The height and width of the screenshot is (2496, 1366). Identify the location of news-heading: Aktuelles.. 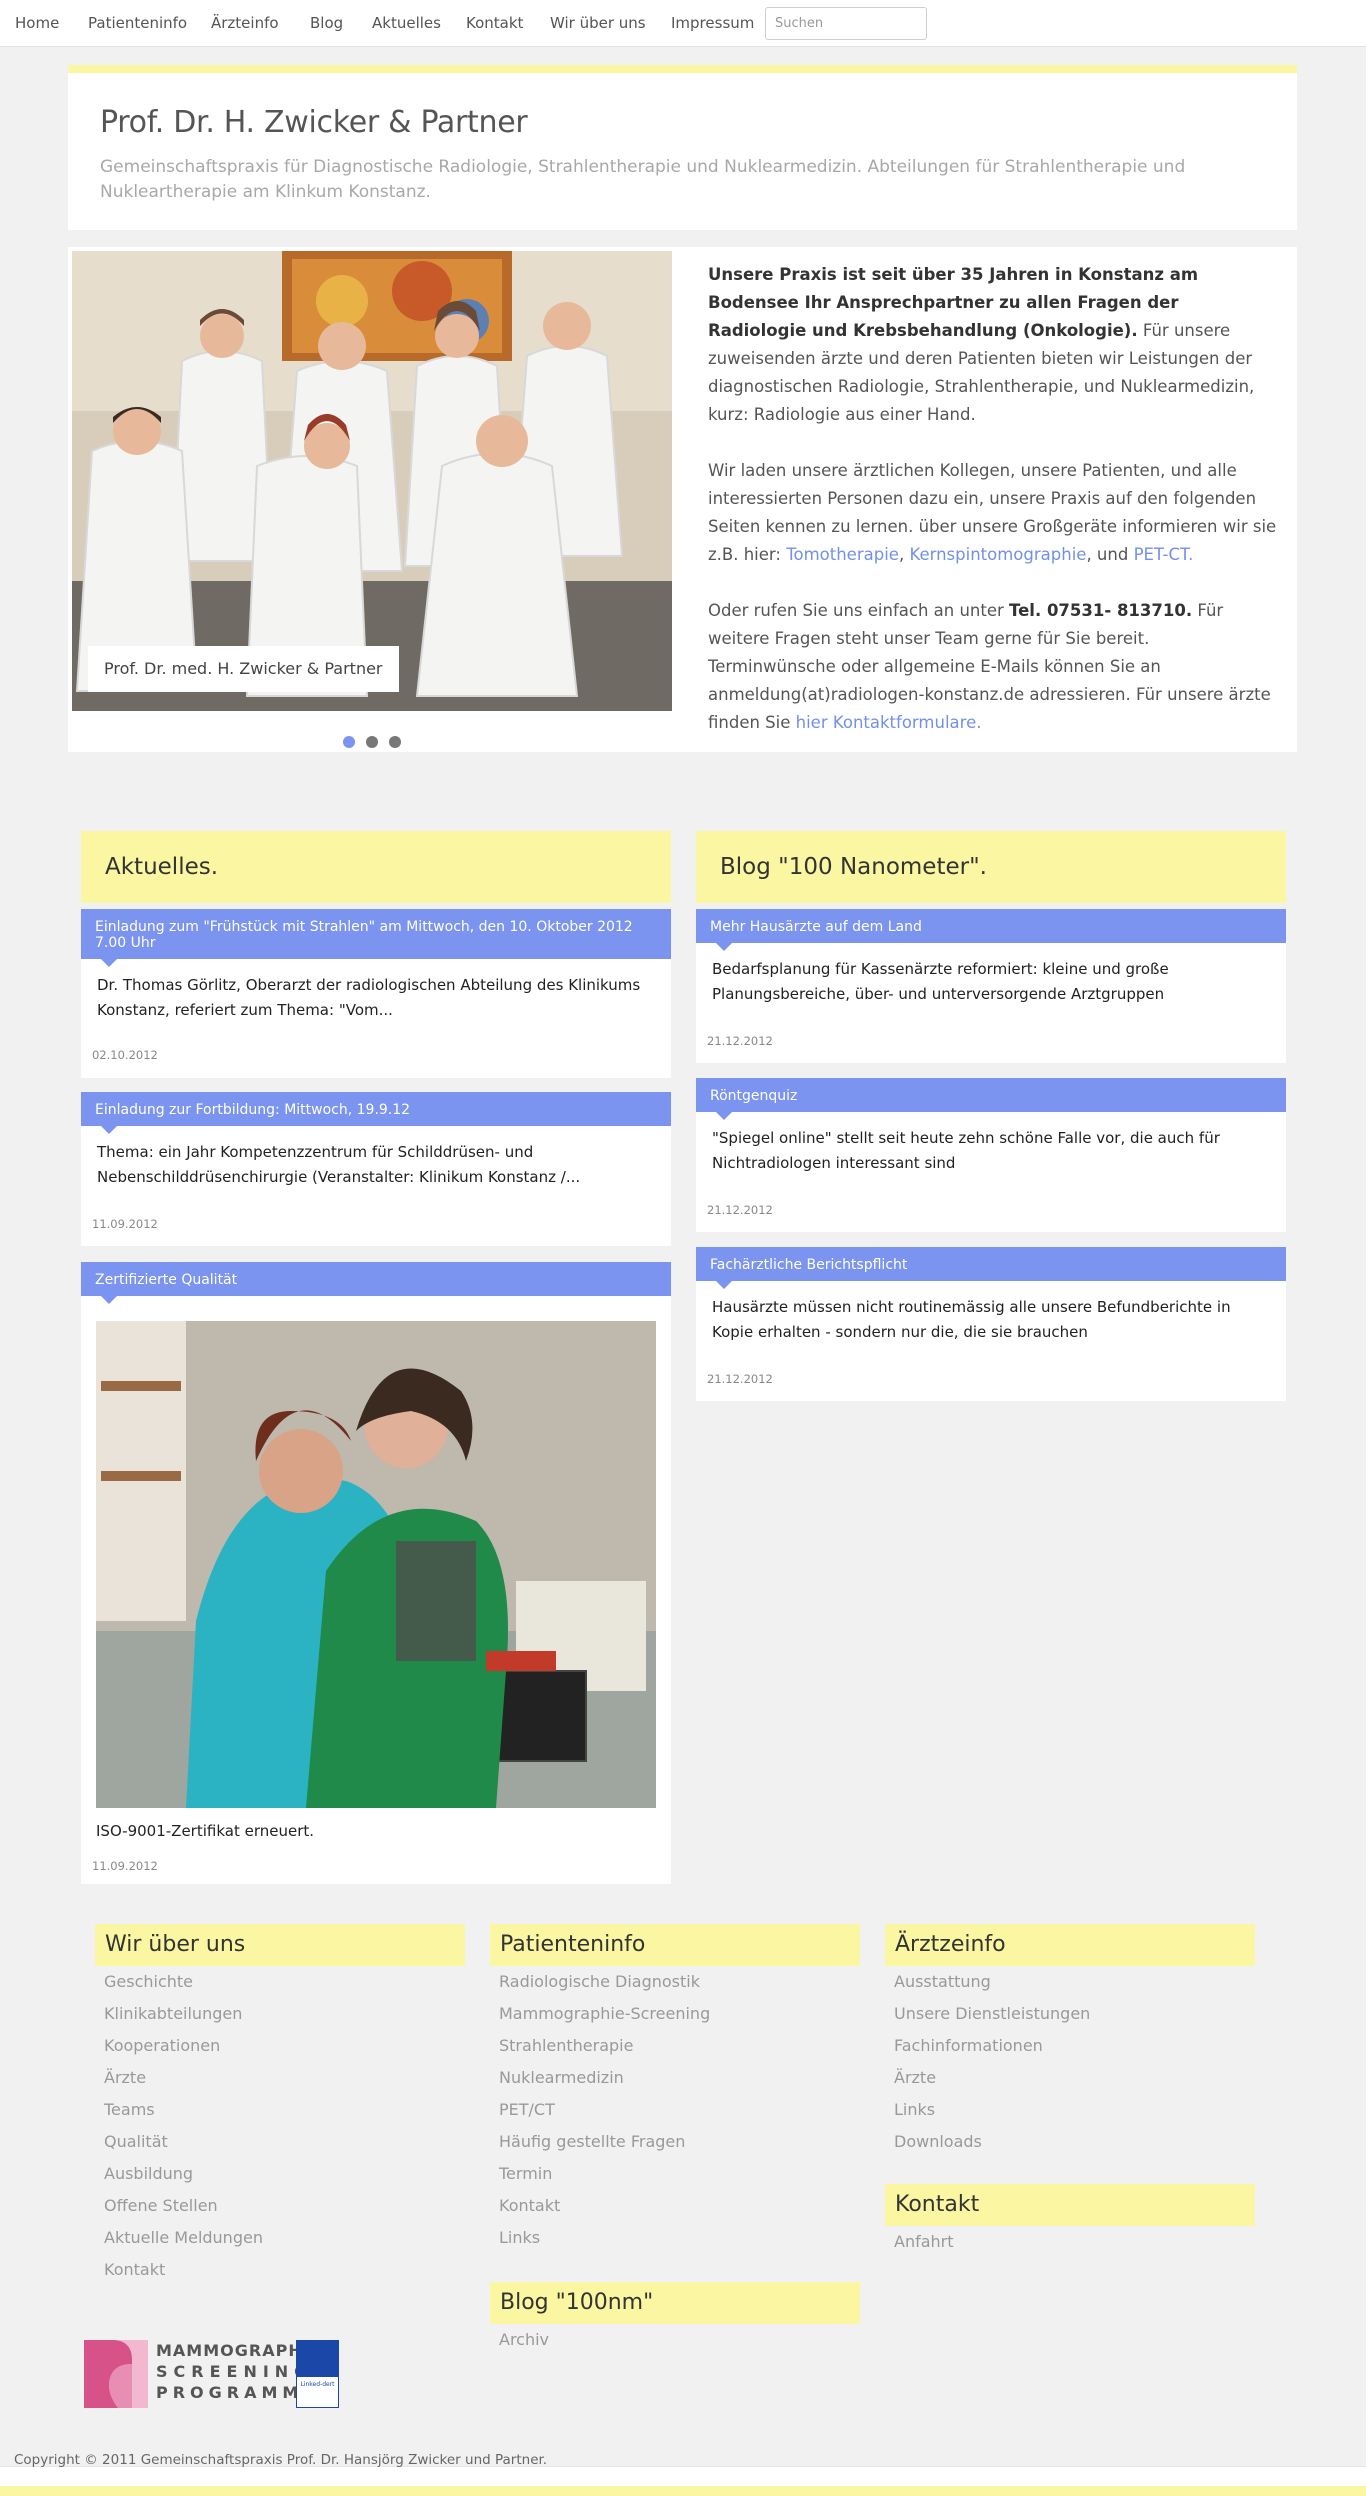
(376, 867).